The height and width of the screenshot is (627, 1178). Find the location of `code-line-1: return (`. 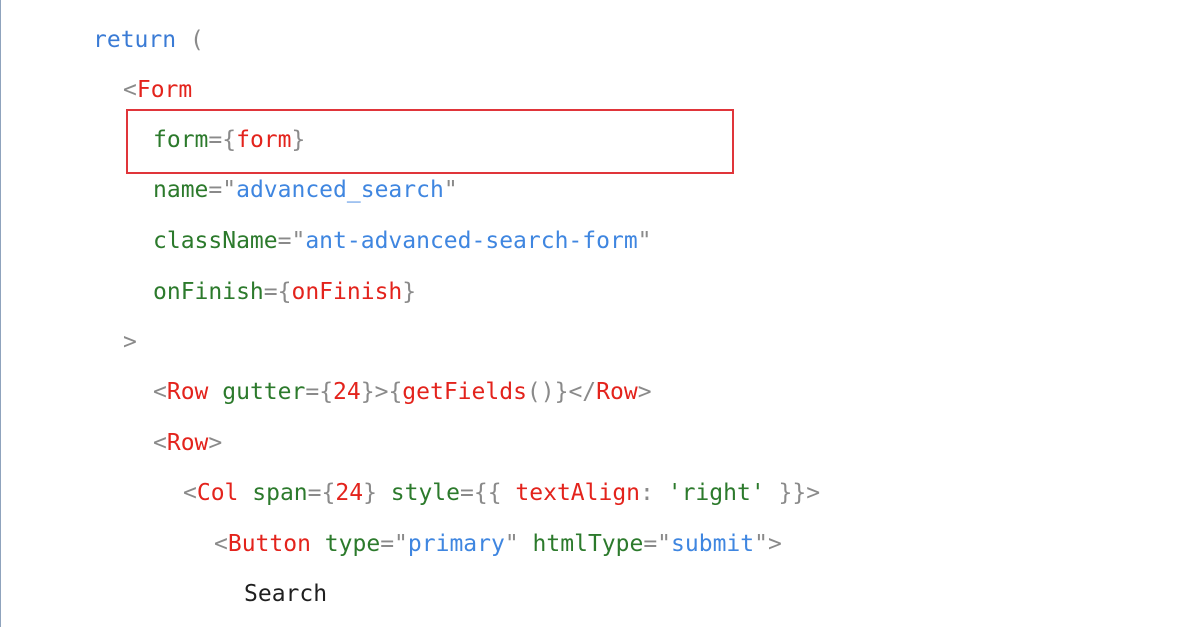

code-line-1: return ( is located at coordinates (148, 40).